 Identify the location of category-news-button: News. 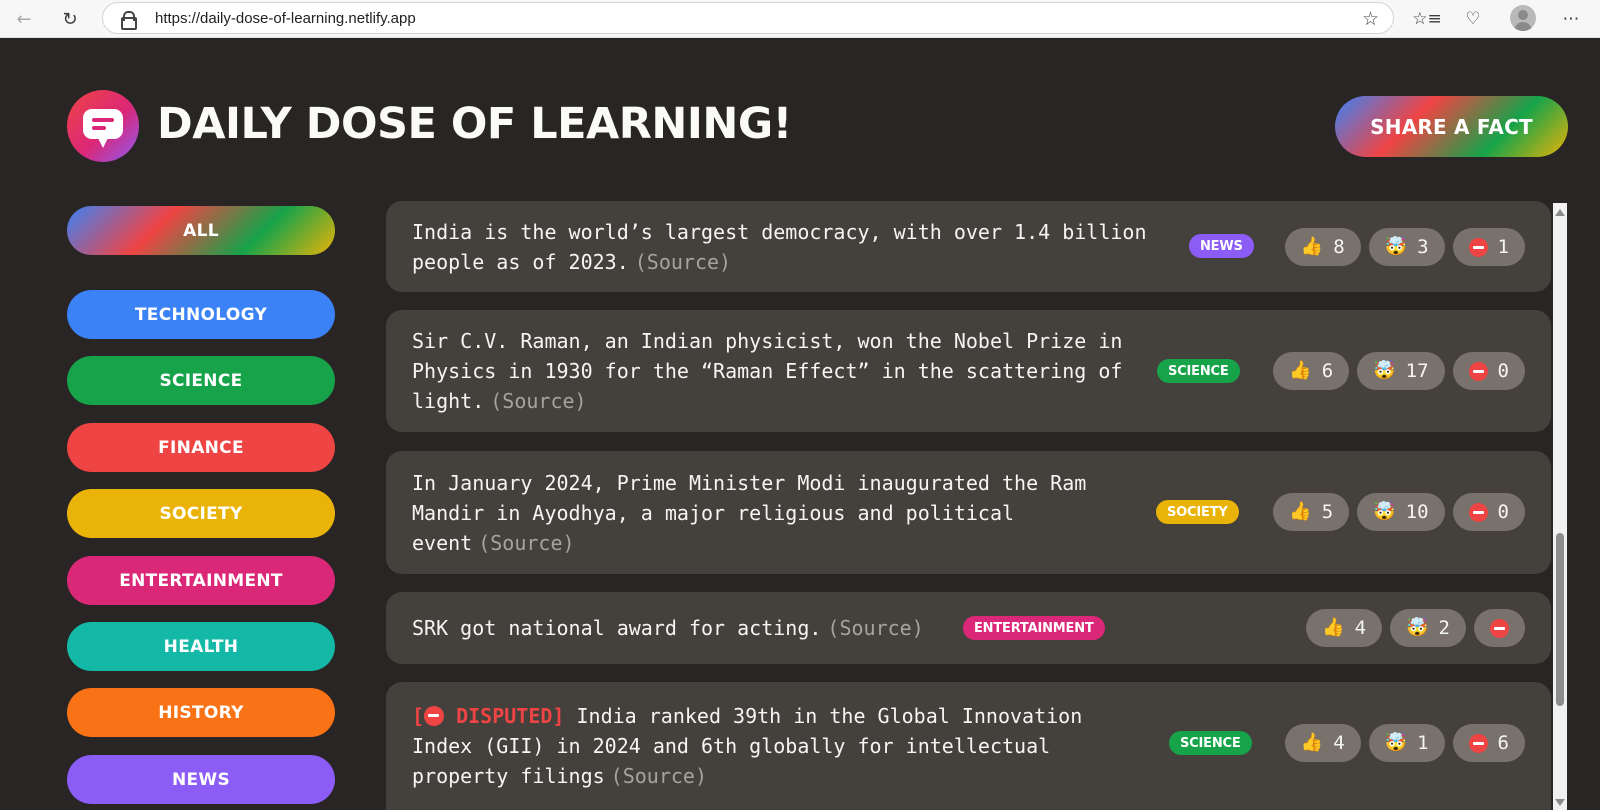
(201, 779).